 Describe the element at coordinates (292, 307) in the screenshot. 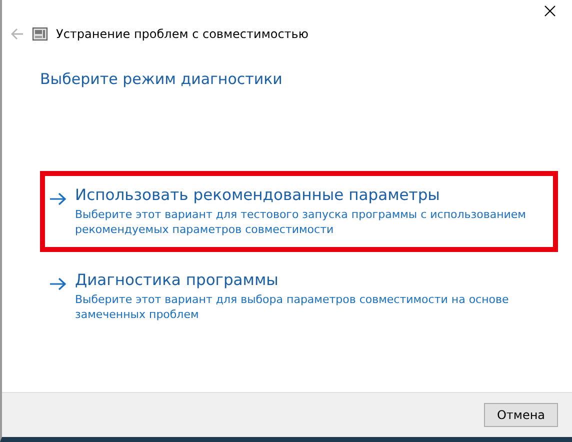

I see `option-description: Выберите этот вариант для выбора параметров совместимости на основе замеченных проблем` at that location.